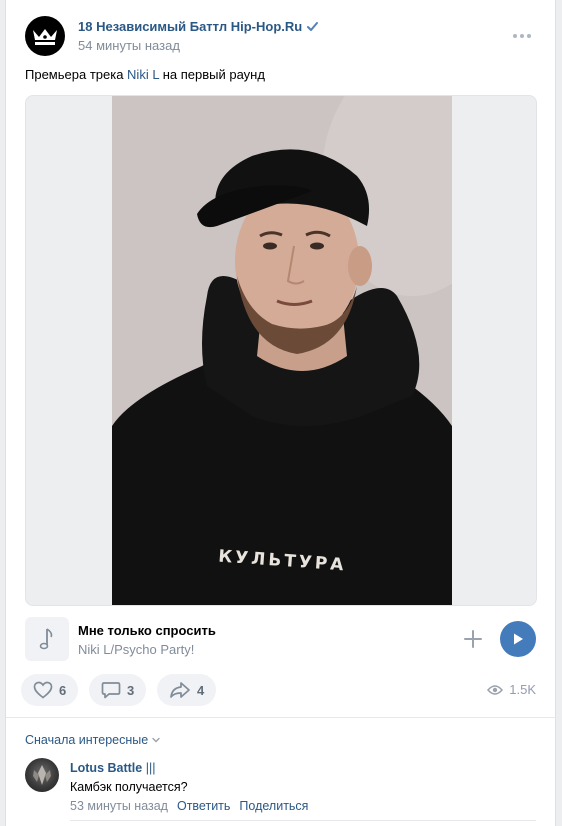 The width and height of the screenshot is (562, 826). Describe the element at coordinates (136, 649) in the screenshot. I see `audio-artist: Niki L/Psycho Party!` at that location.